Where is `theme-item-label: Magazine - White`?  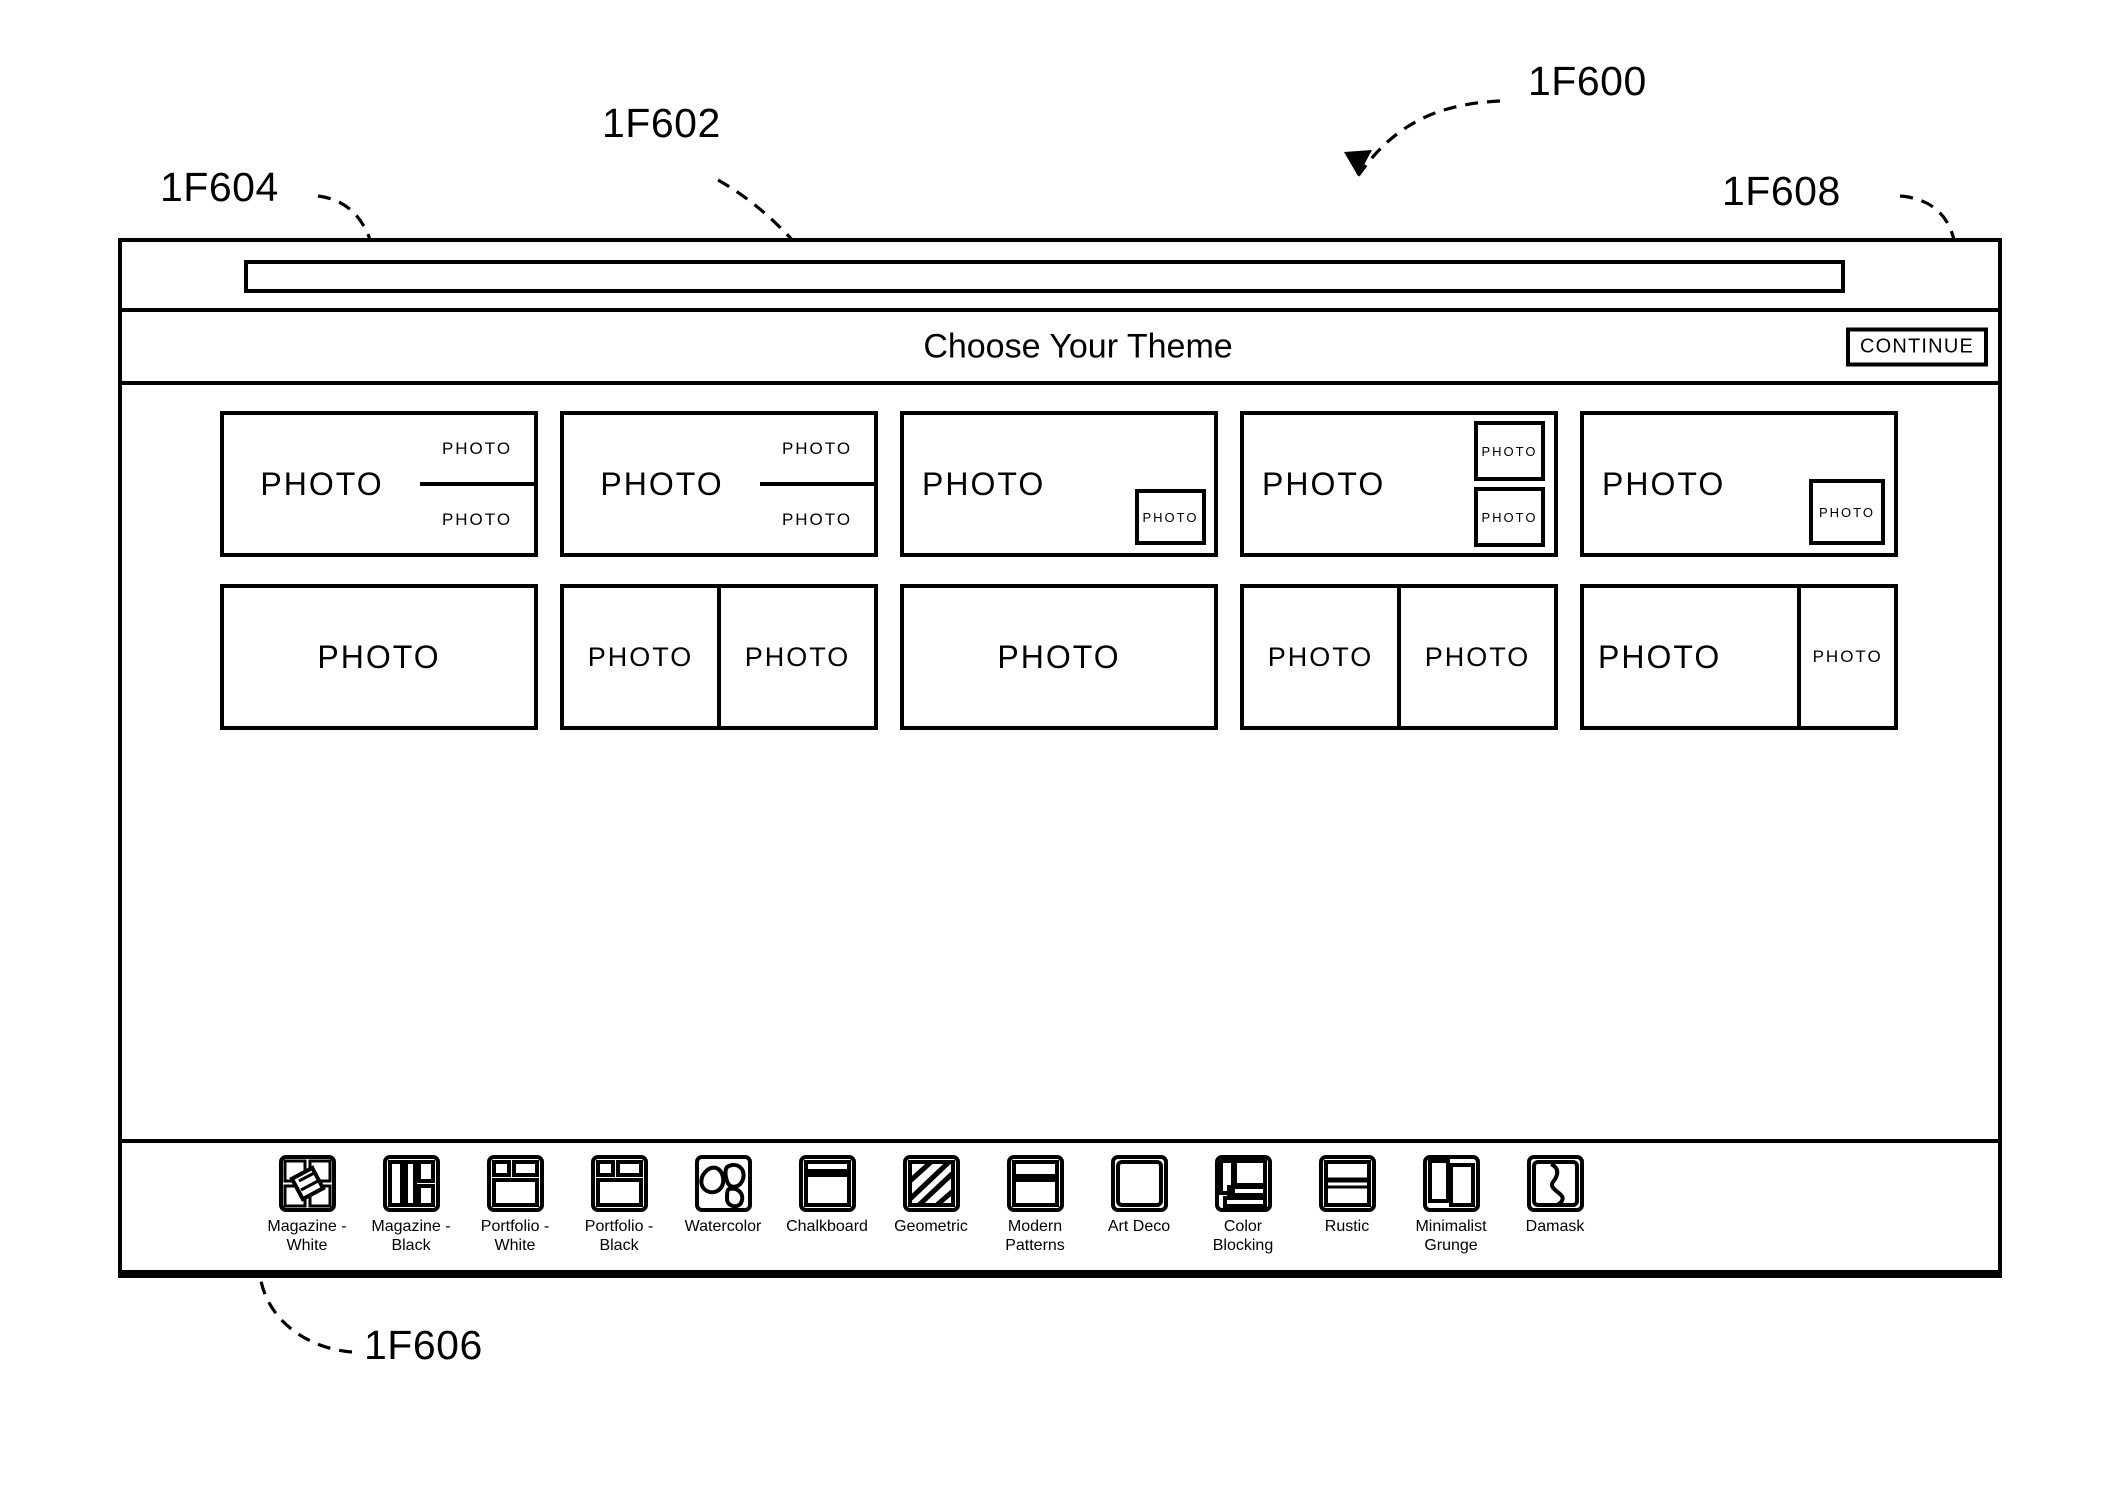
theme-item-label: Magazine - White is located at coordinates (307, 1236).